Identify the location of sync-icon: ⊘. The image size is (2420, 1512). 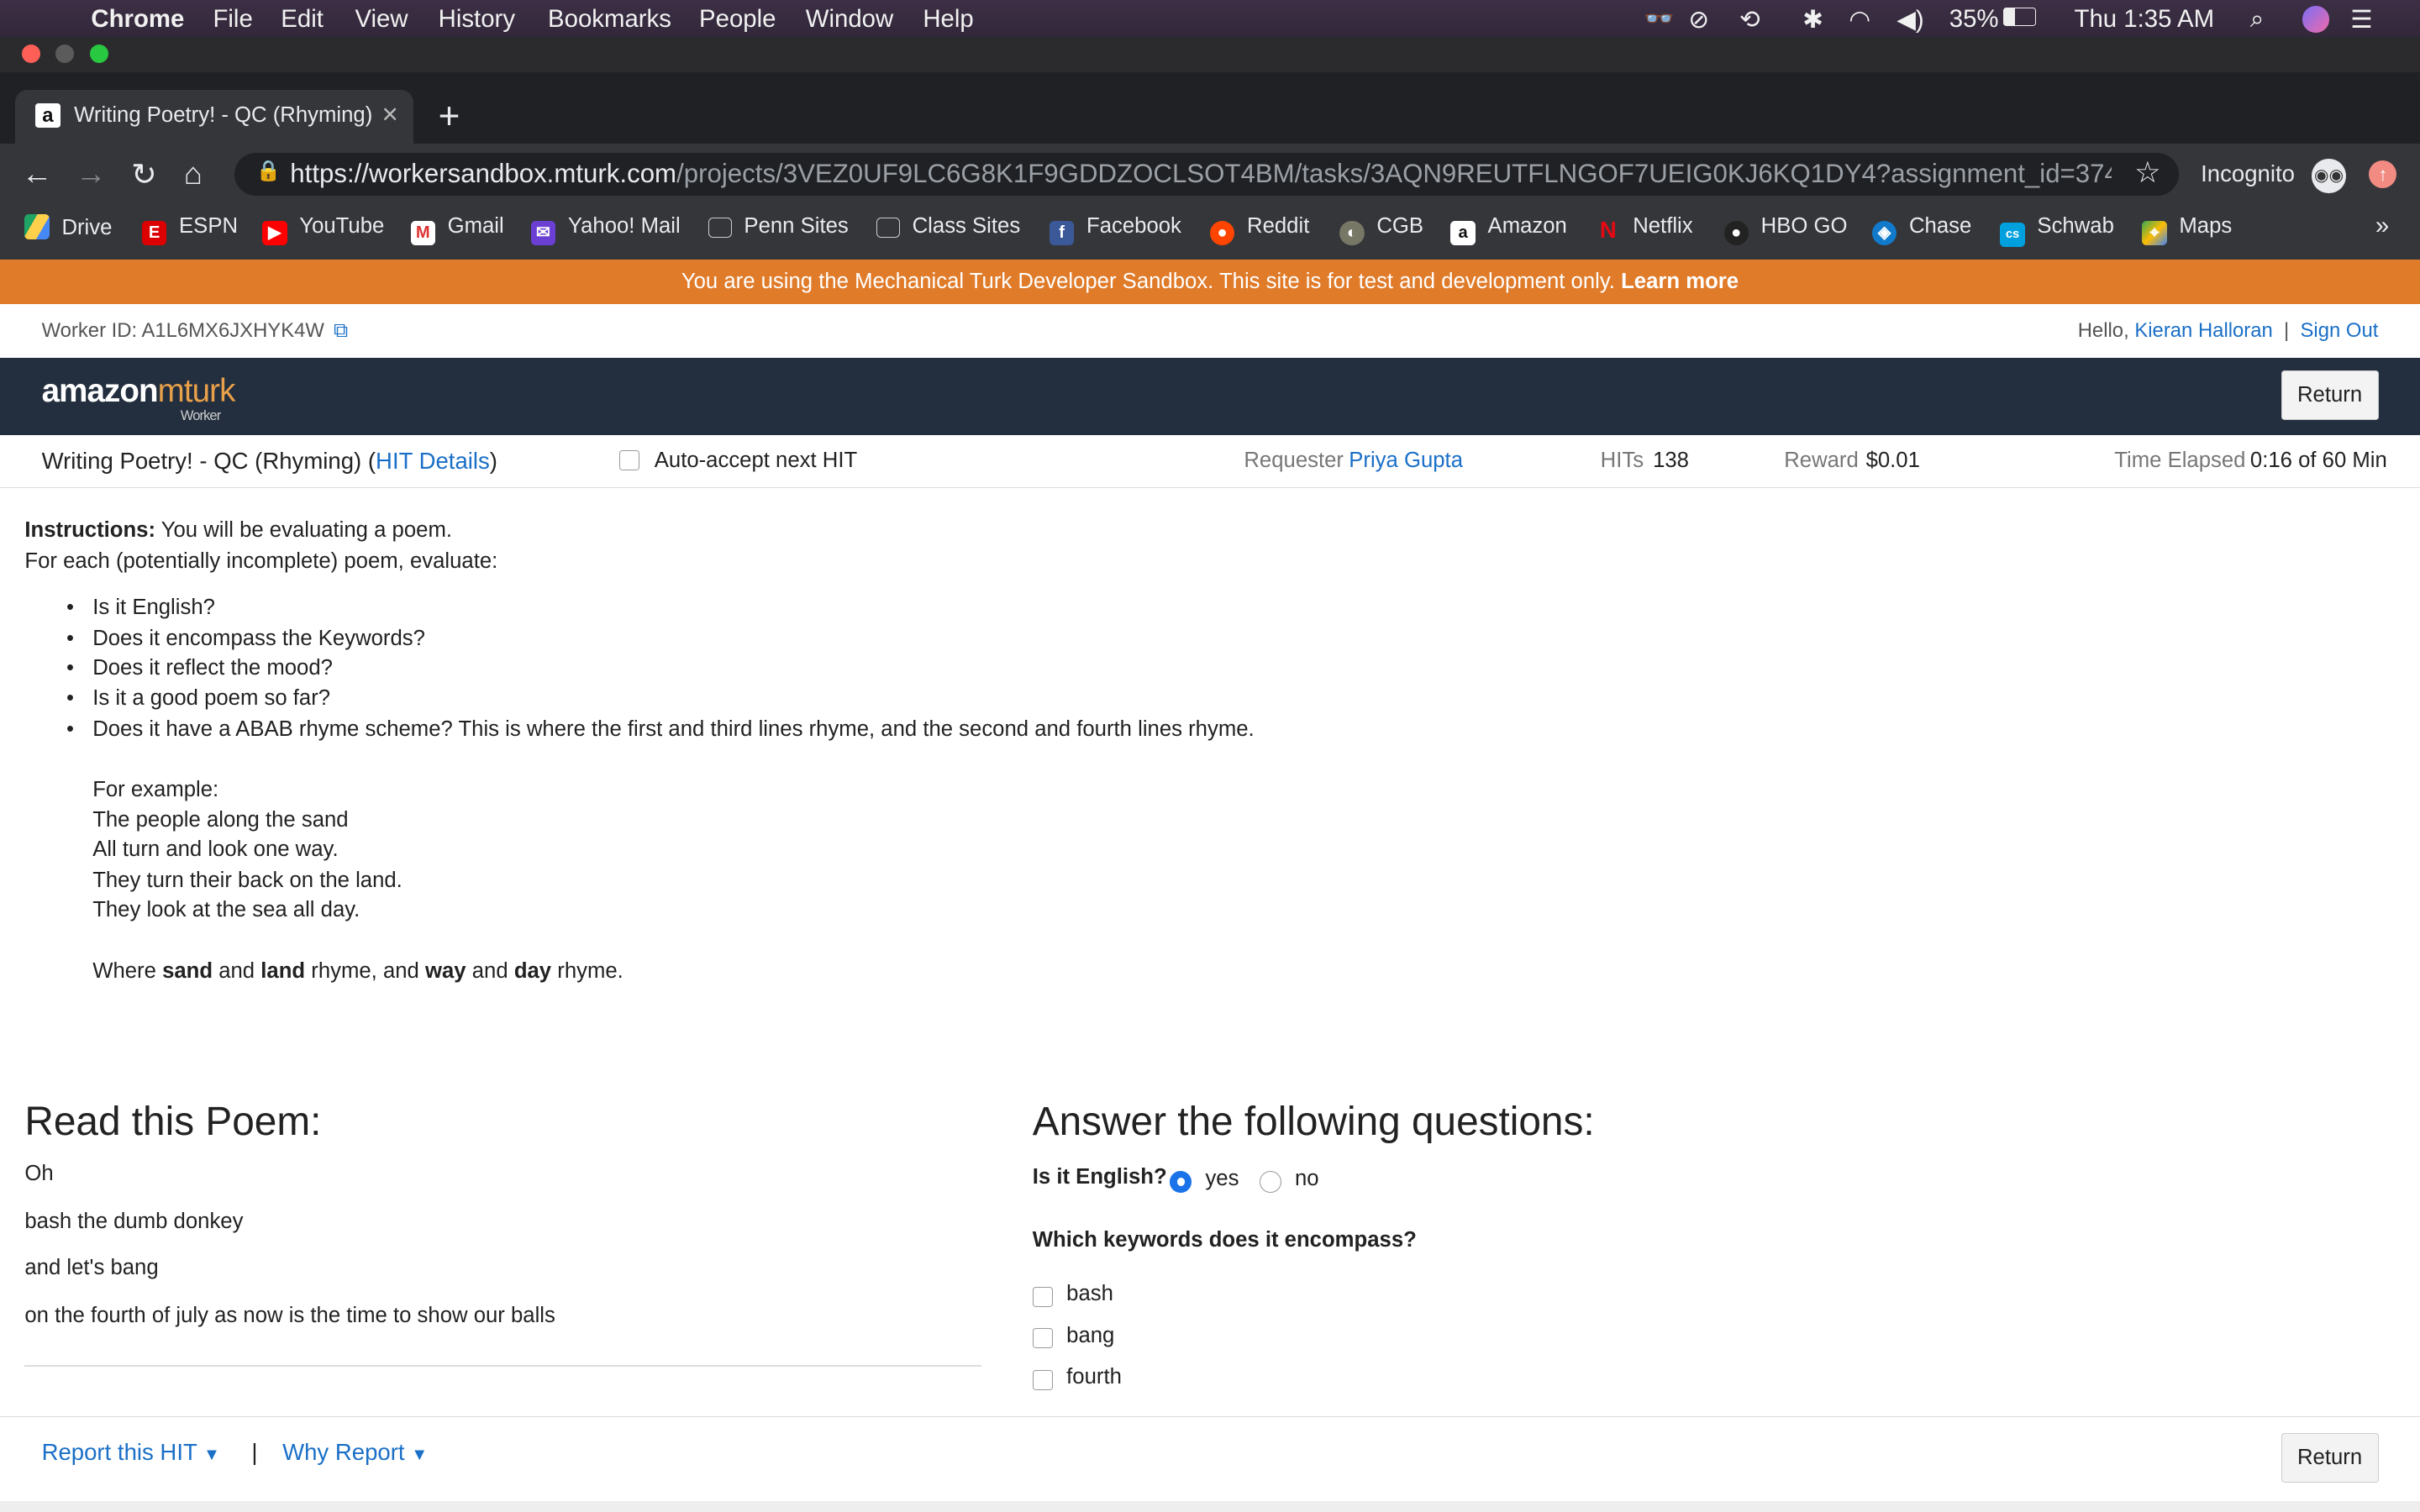
(1698, 19).